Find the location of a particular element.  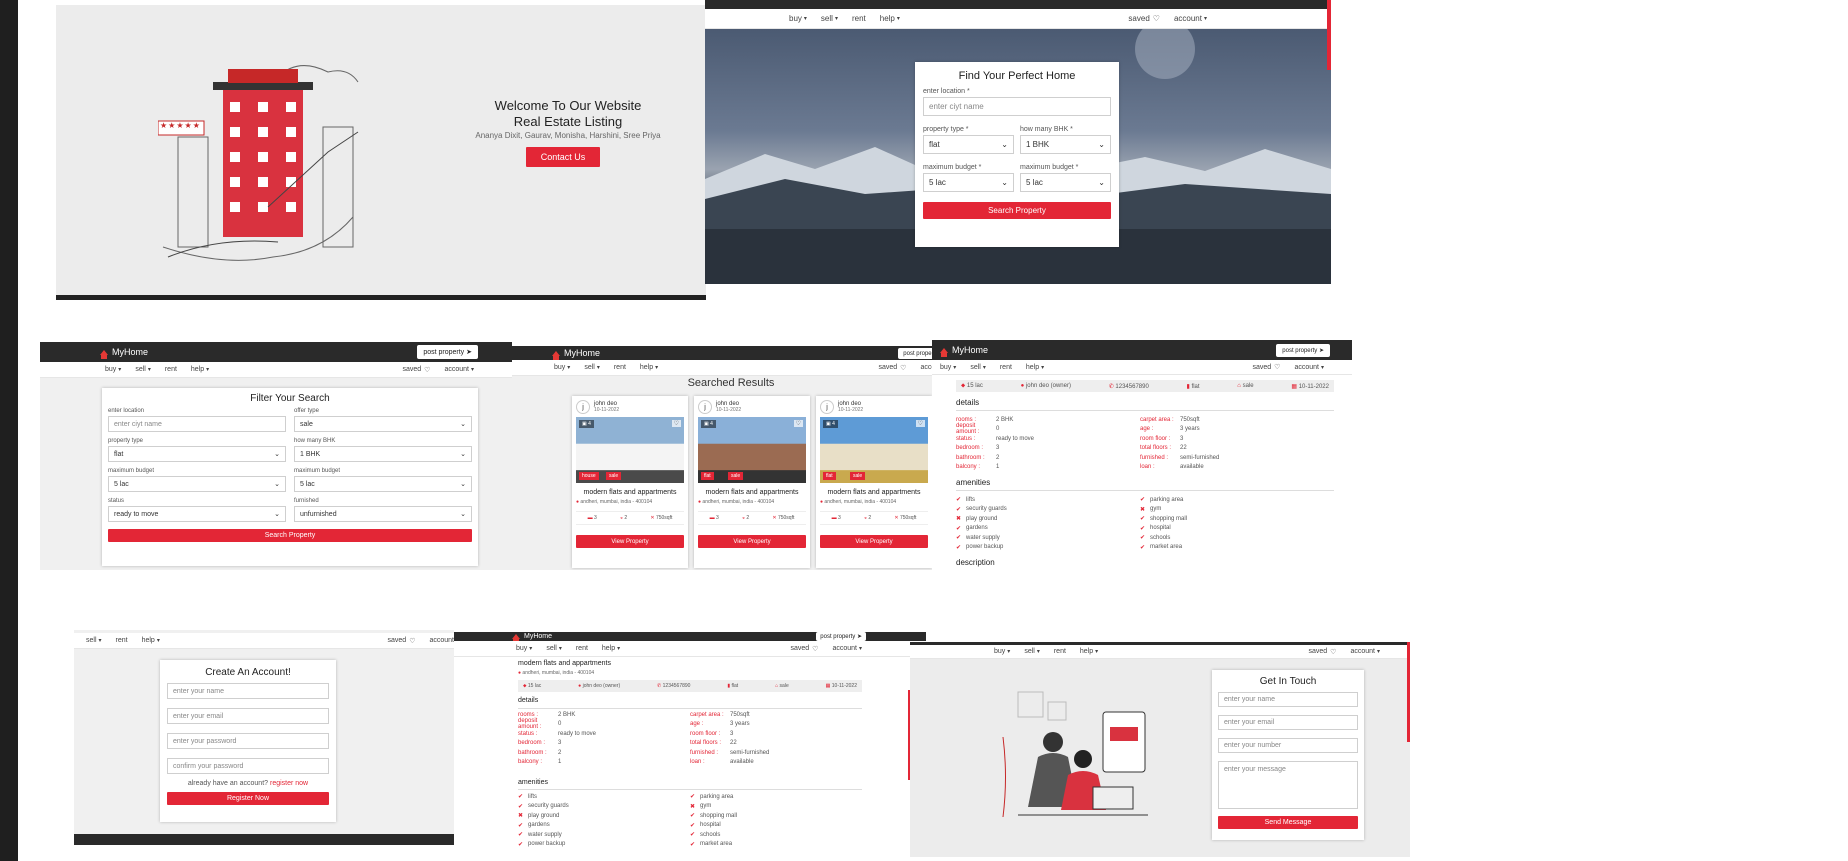

contact-name-input: enter your name is located at coordinates (1288, 699).